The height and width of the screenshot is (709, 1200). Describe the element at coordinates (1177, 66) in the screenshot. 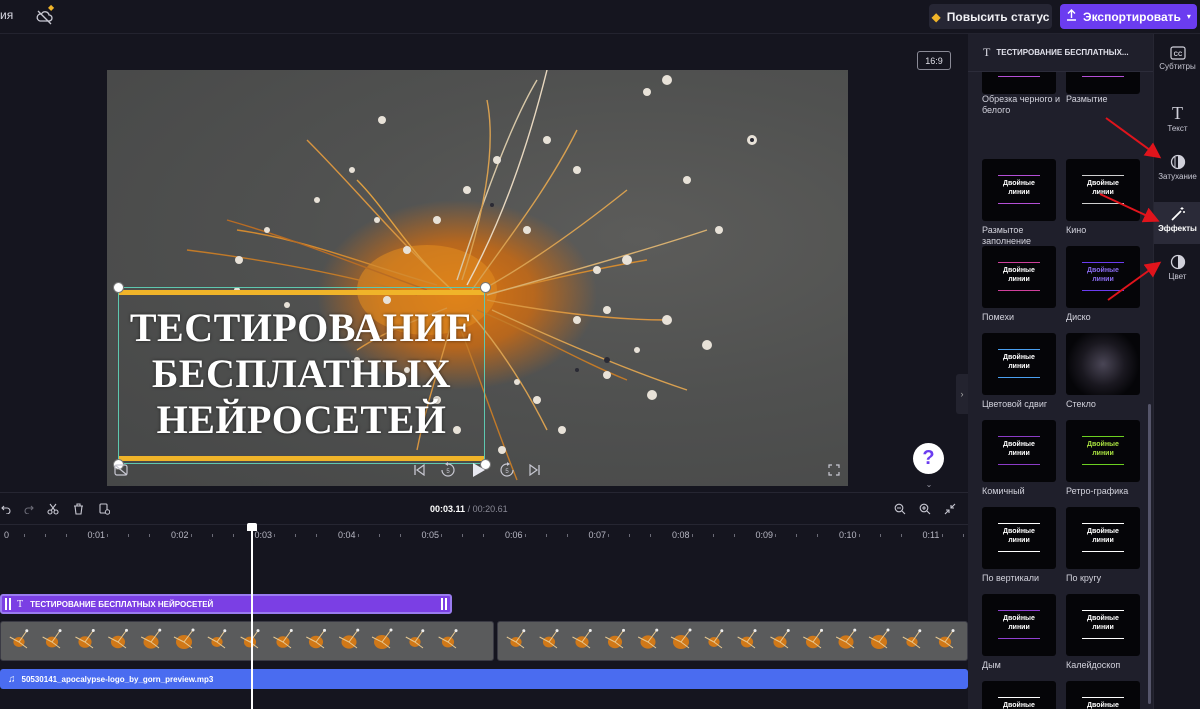

I see `rail-label-captions: Субтитры` at that location.